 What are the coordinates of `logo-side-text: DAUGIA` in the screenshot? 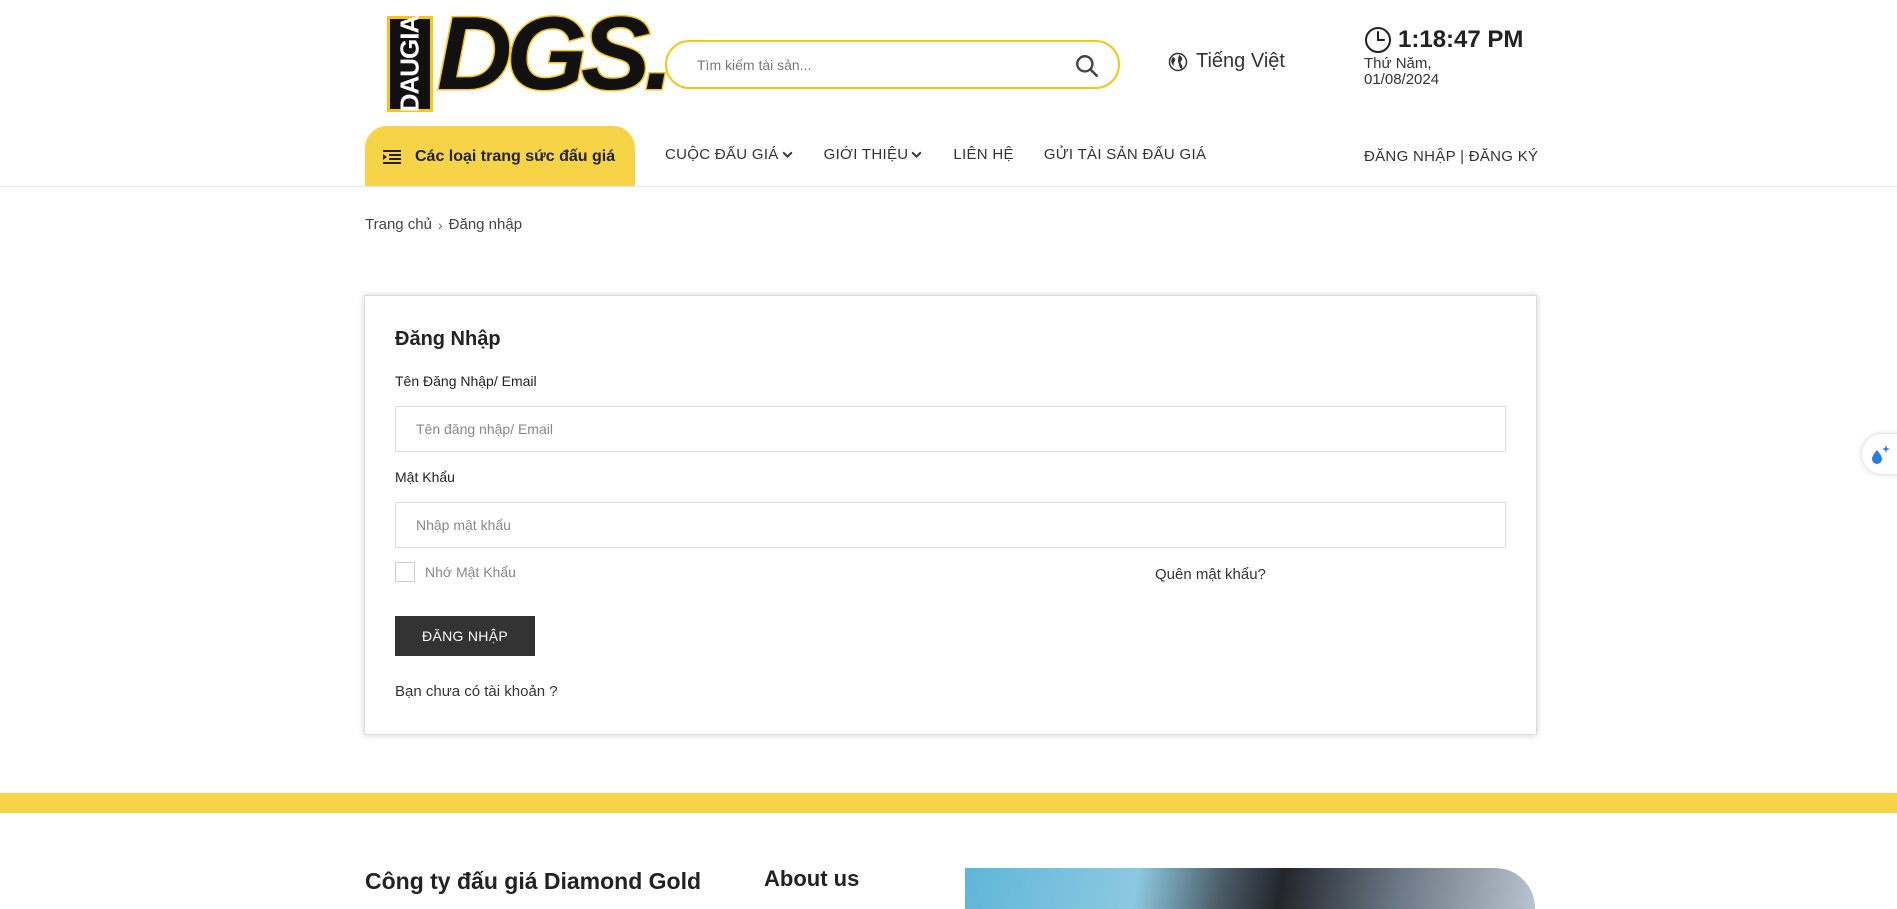 It's located at (409, 64).